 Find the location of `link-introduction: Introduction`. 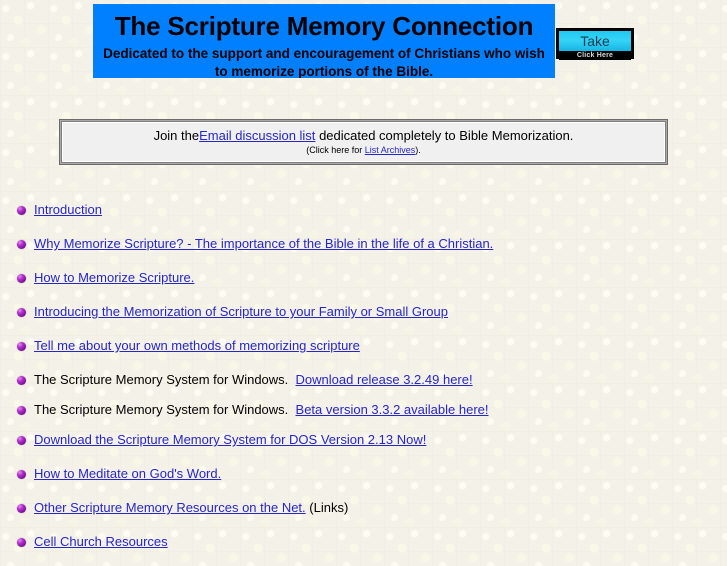

link-introduction: Introduction is located at coordinates (68, 209).